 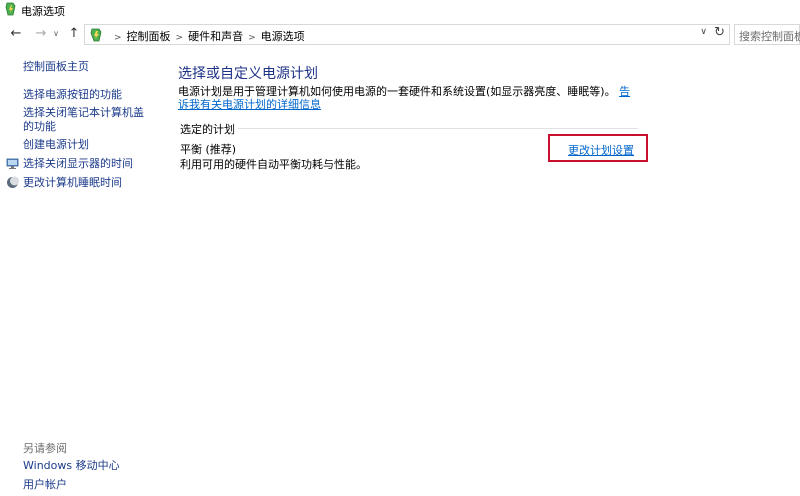 I want to click on title-bar: 电源选项, so click(x=400, y=10).